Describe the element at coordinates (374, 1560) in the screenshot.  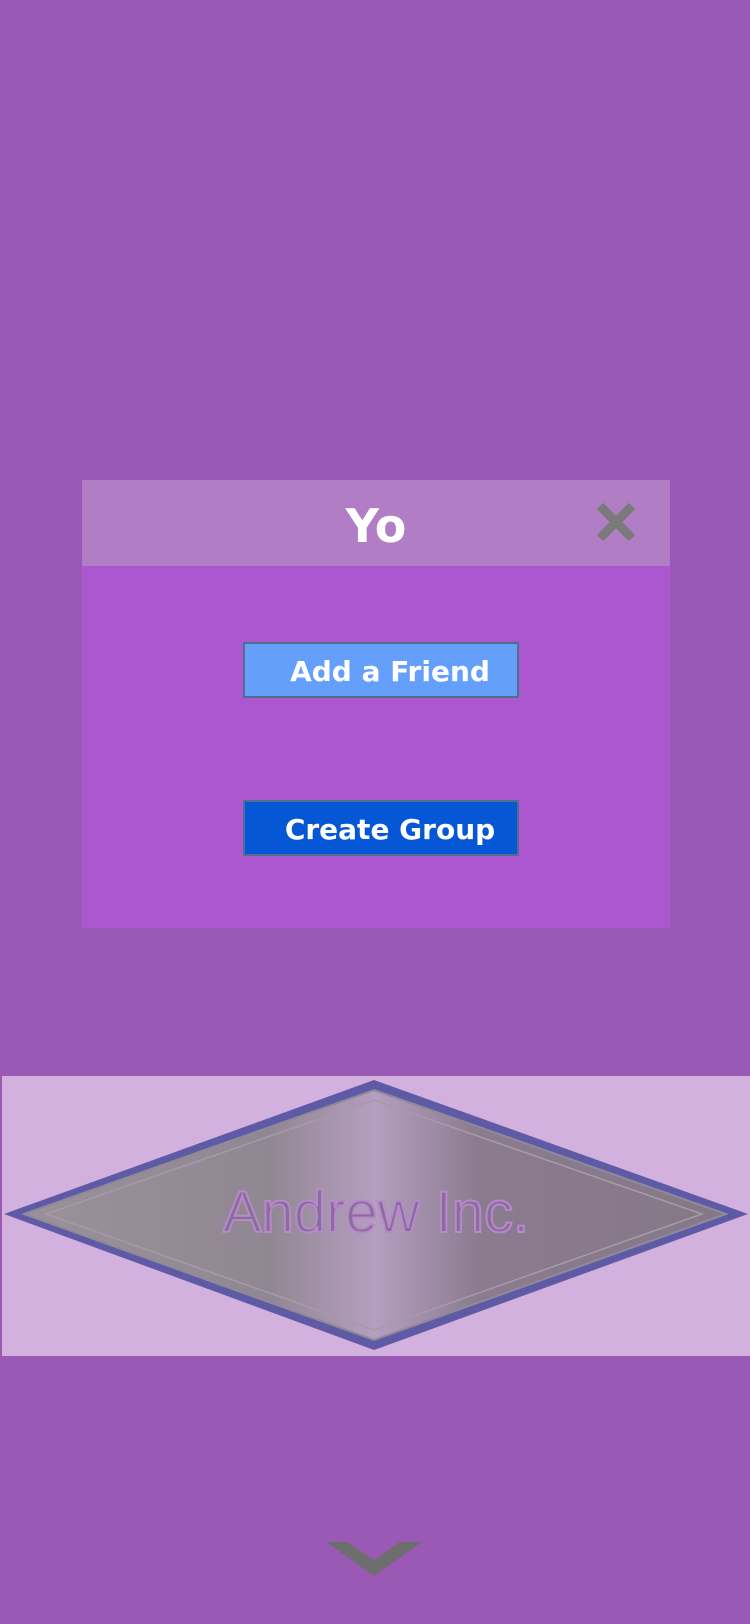
I see `chevron-down-icon` at that location.